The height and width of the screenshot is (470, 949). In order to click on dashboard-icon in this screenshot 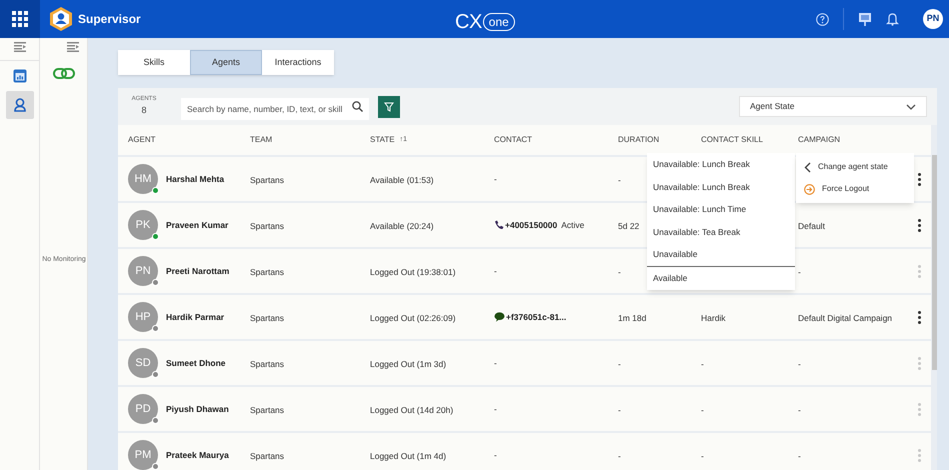, I will do `click(19, 76)`.